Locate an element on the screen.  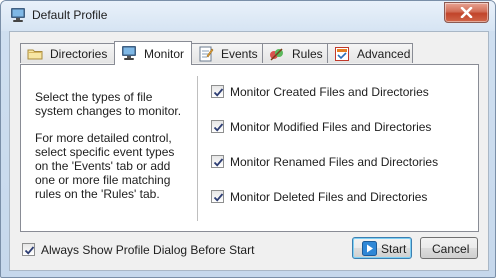
app-monitor-icon is located at coordinates (18, 15).